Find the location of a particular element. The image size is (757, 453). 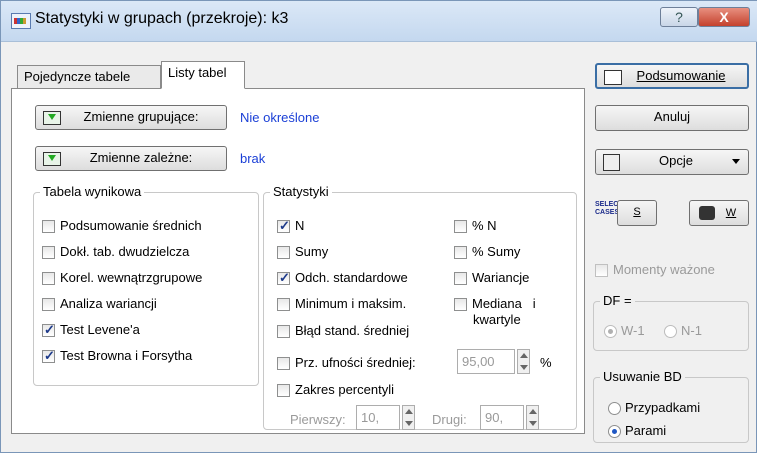

checkbox-momenty-wazone: Momenty ważone is located at coordinates (655, 270).